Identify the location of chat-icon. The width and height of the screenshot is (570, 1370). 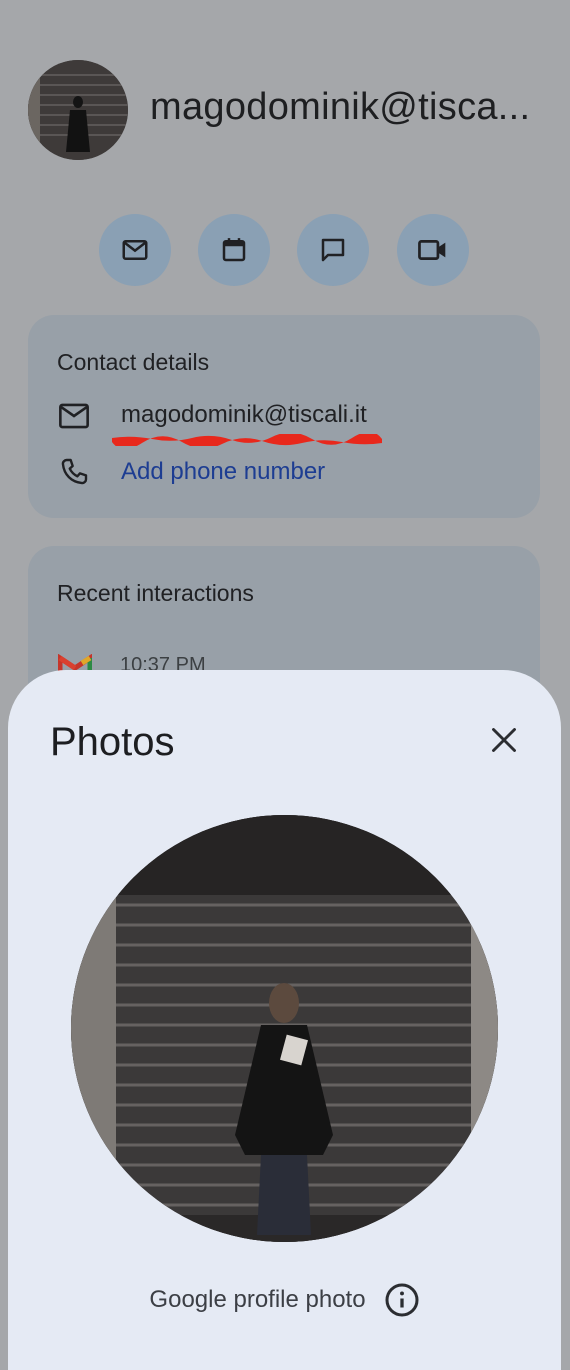
(333, 250).